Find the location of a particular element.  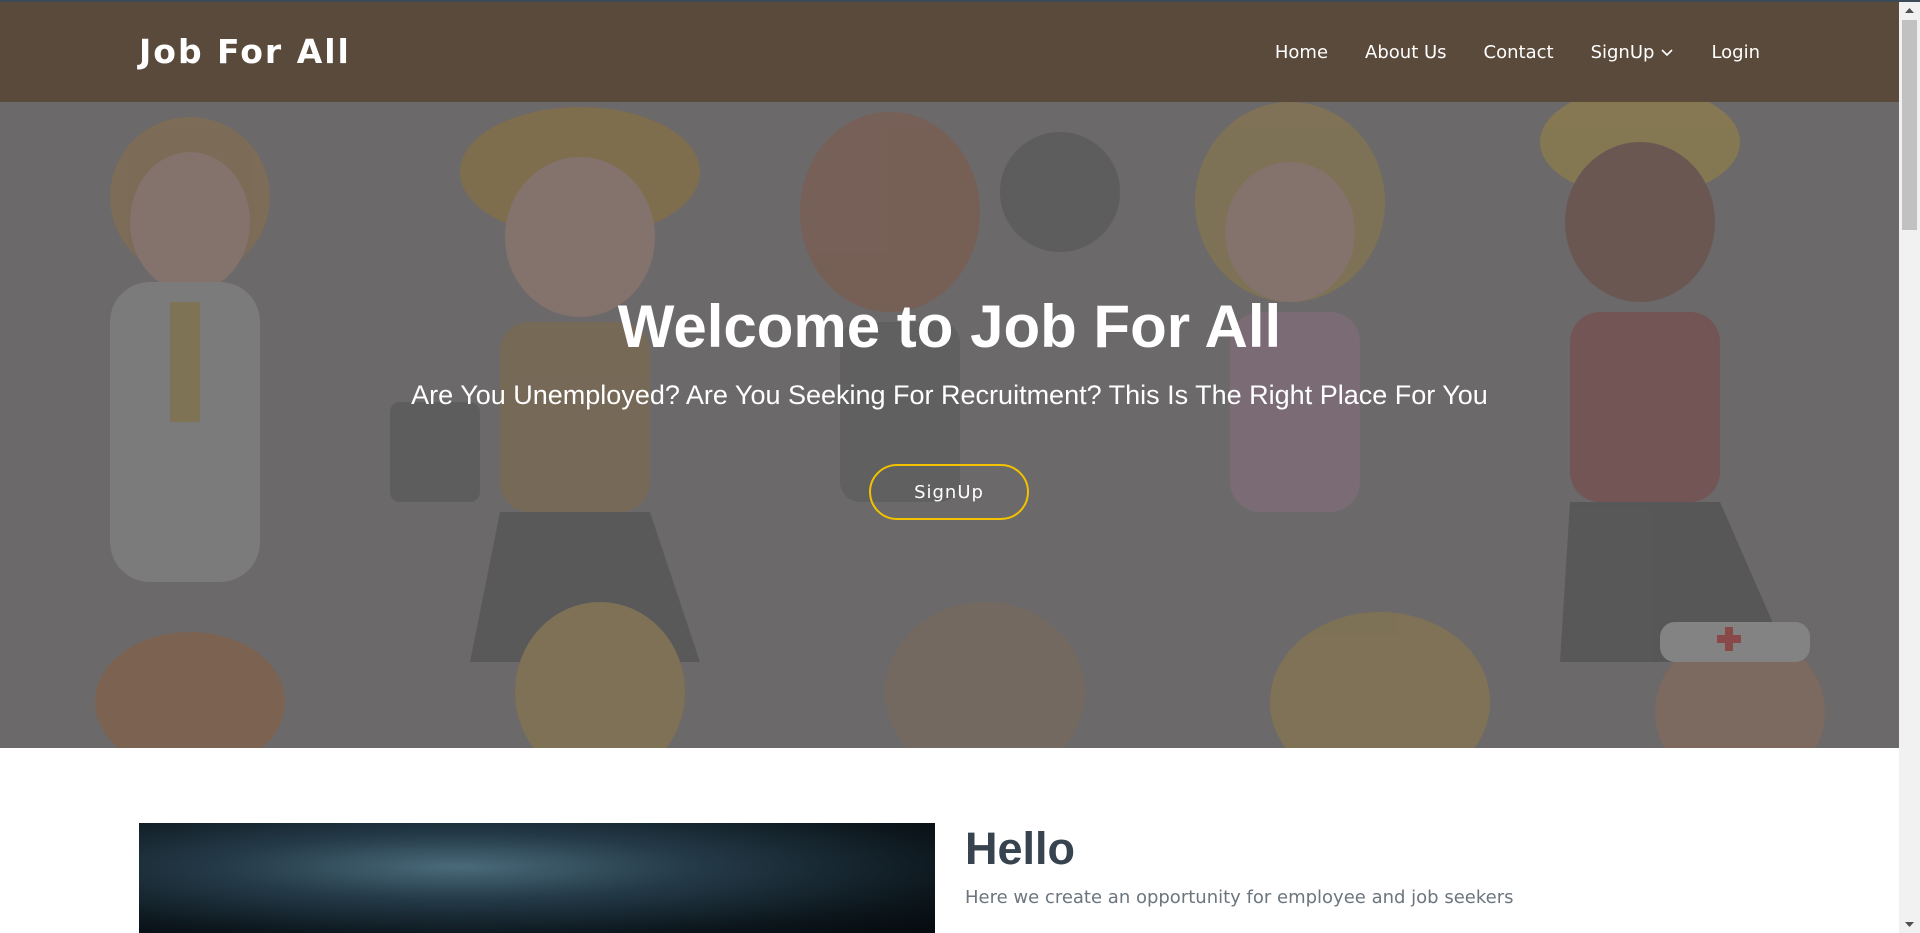

nav-login-link: Login is located at coordinates (1735, 52).